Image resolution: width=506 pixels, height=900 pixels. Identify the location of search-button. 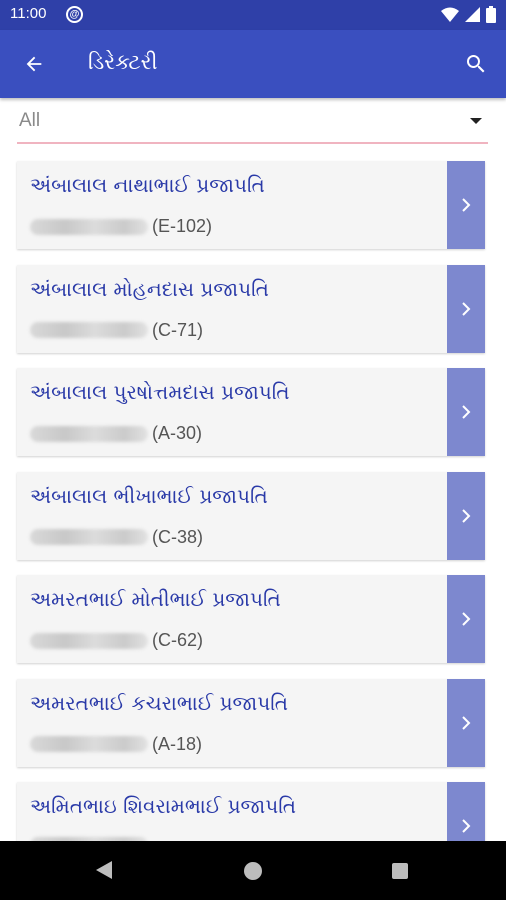
(476, 64).